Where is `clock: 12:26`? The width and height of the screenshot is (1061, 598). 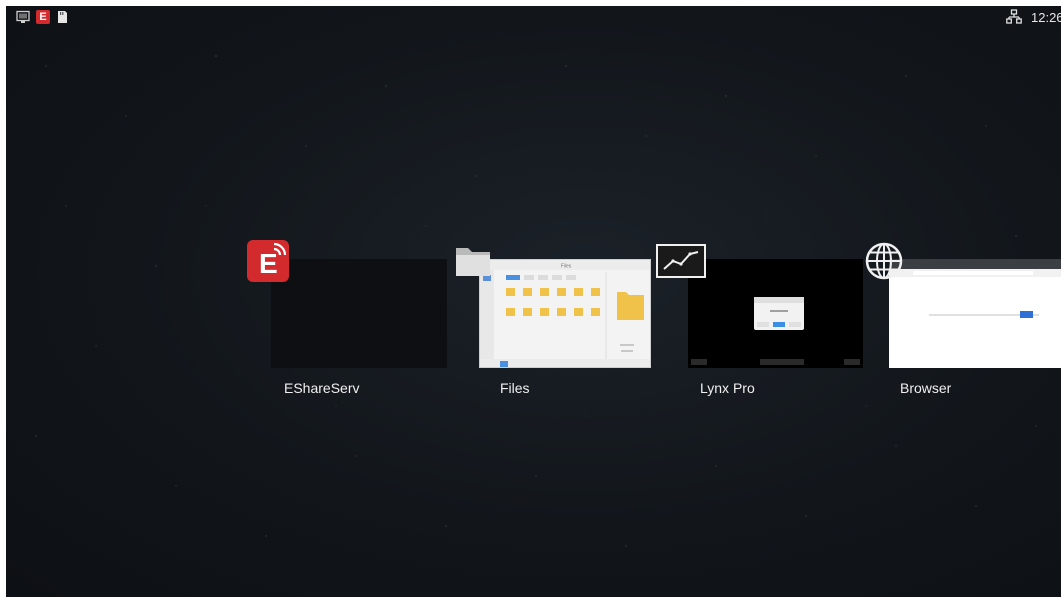 clock: 12:26 is located at coordinates (1046, 17).